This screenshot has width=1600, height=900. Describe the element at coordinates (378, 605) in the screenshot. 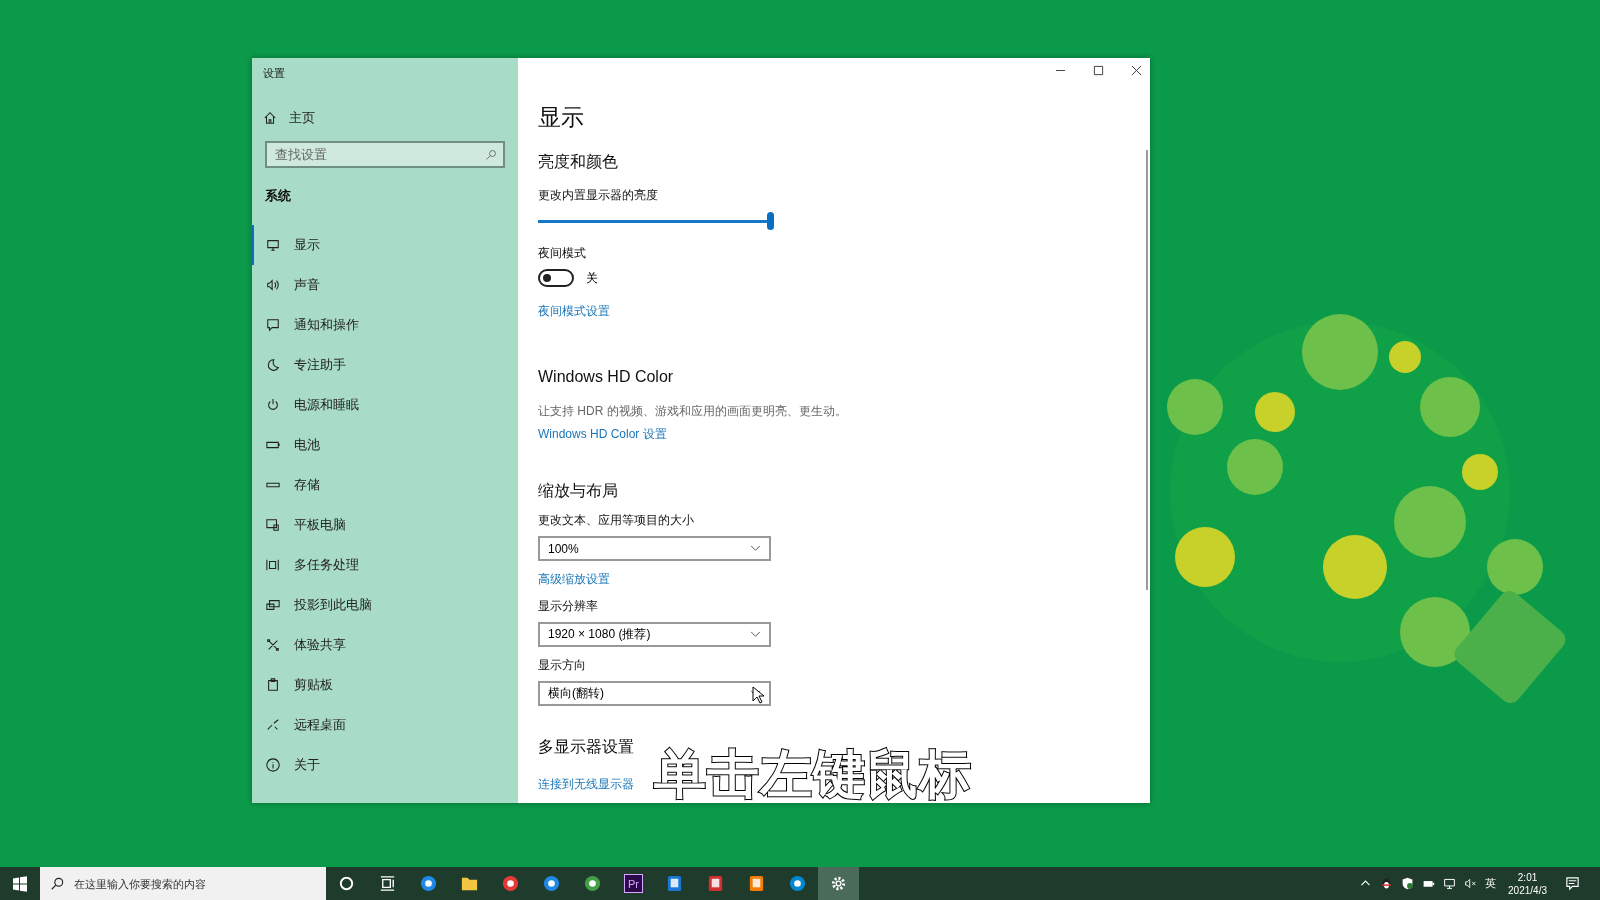

I see `sidebar-item: 投影到此电脑` at that location.